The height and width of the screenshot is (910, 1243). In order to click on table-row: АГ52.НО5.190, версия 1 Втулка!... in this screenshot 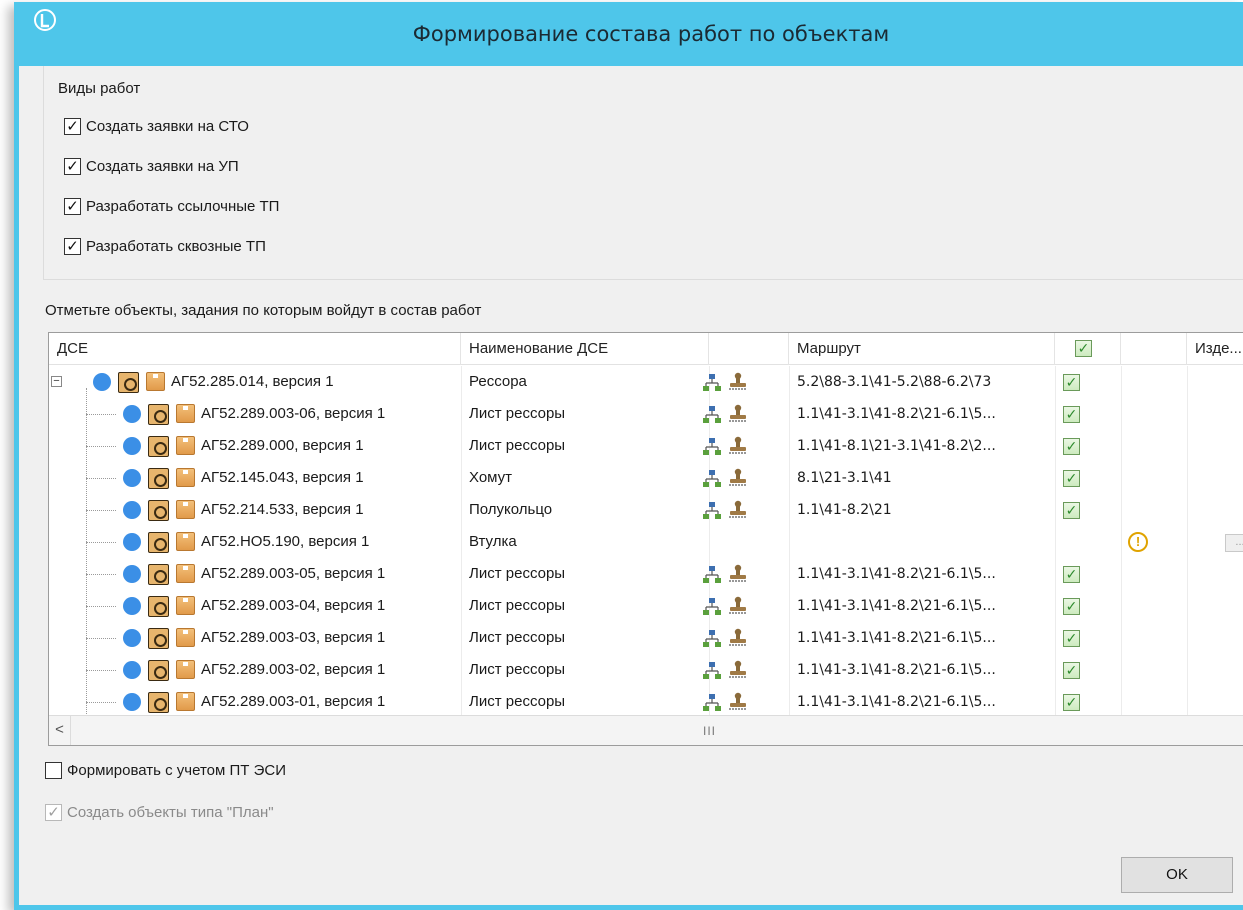, I will do `click(646, 542)`.